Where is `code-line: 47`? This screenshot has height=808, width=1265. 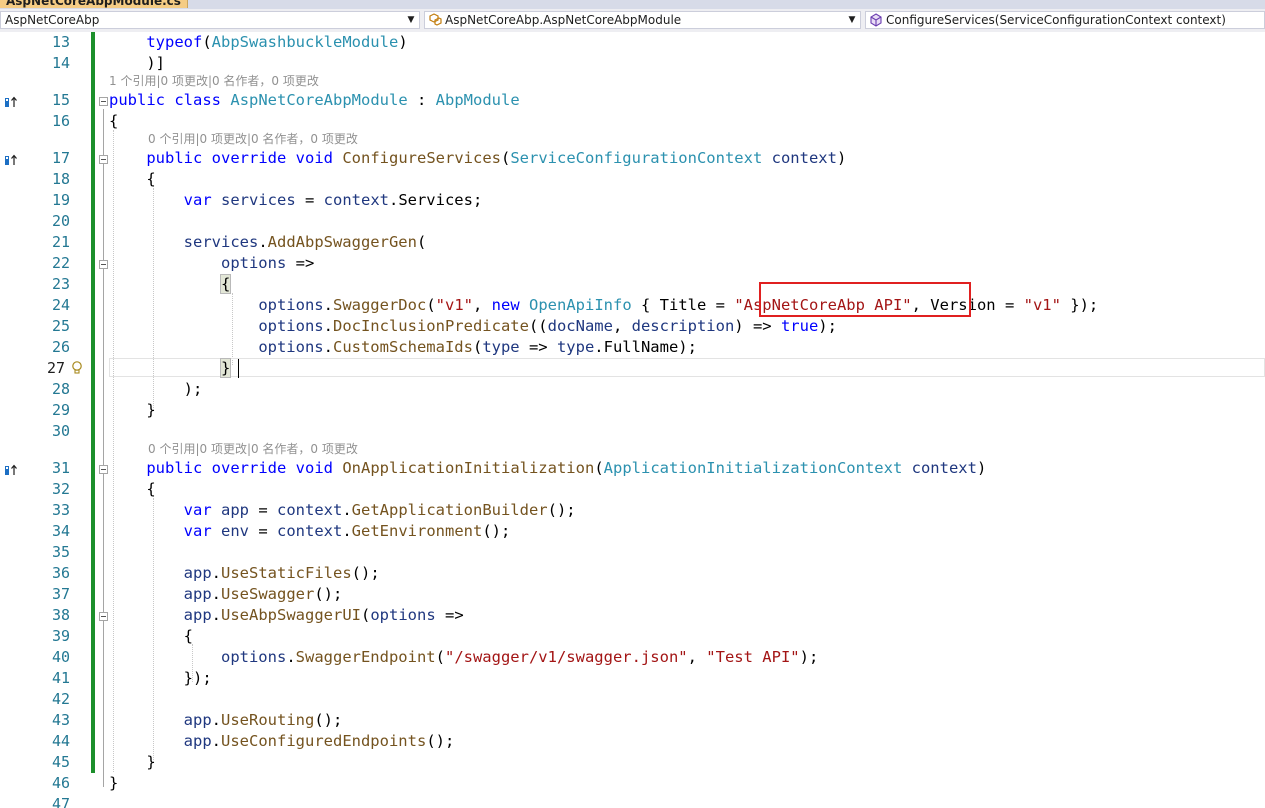
code-line: 47 is located at coordinates (632, 801).